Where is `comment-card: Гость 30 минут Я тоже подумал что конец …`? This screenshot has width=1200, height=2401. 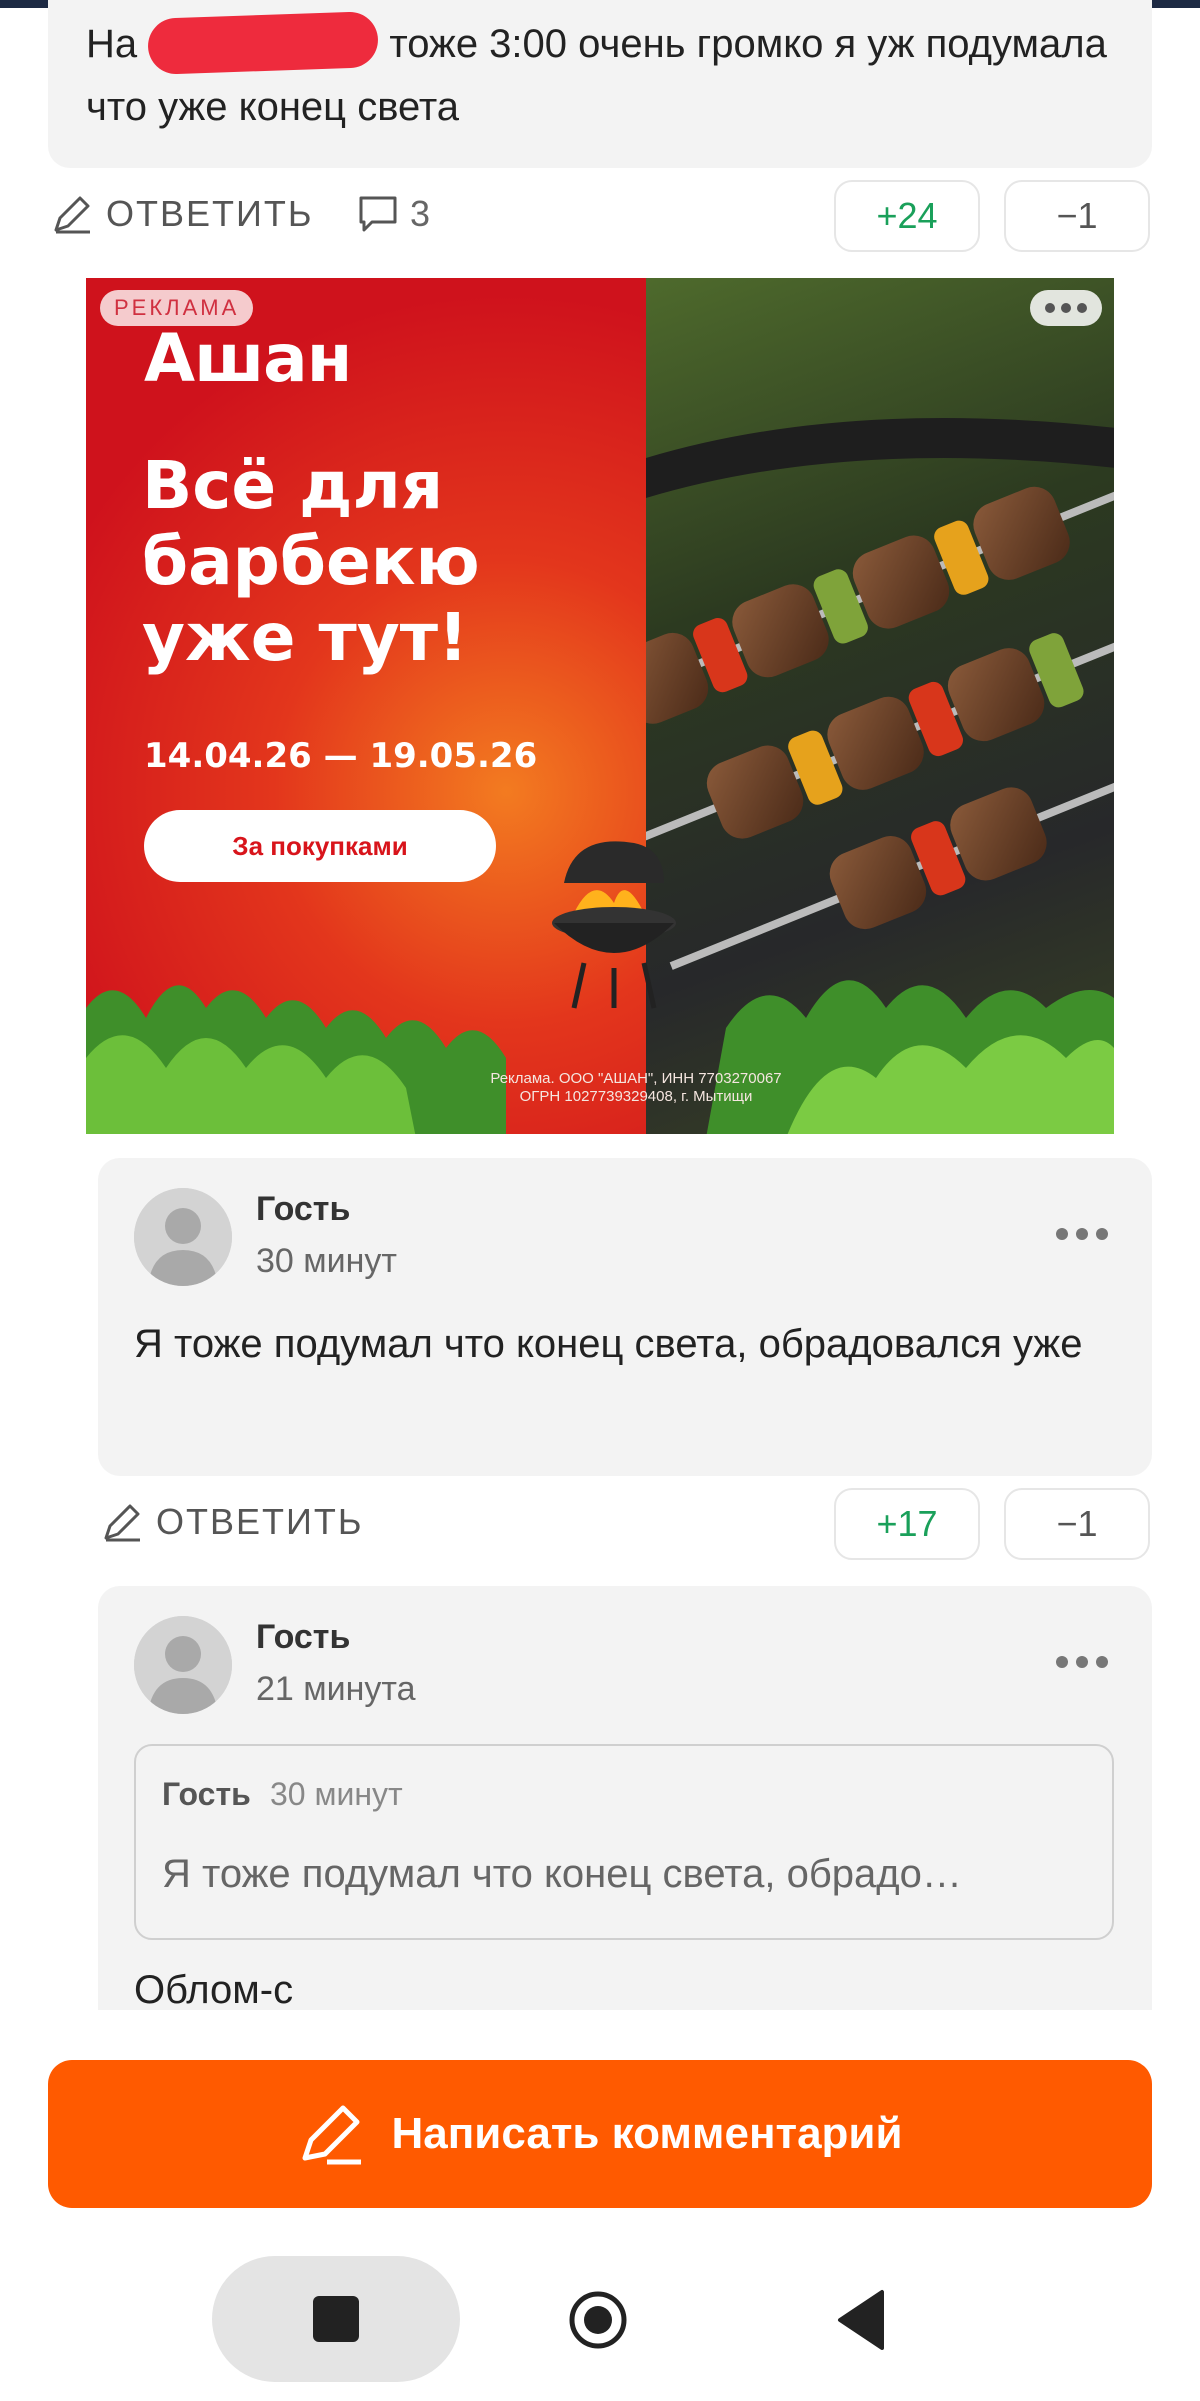 comment-card: Гость 30 минут Я тоже подумал что конец … is located at coordinates (625, 1317).